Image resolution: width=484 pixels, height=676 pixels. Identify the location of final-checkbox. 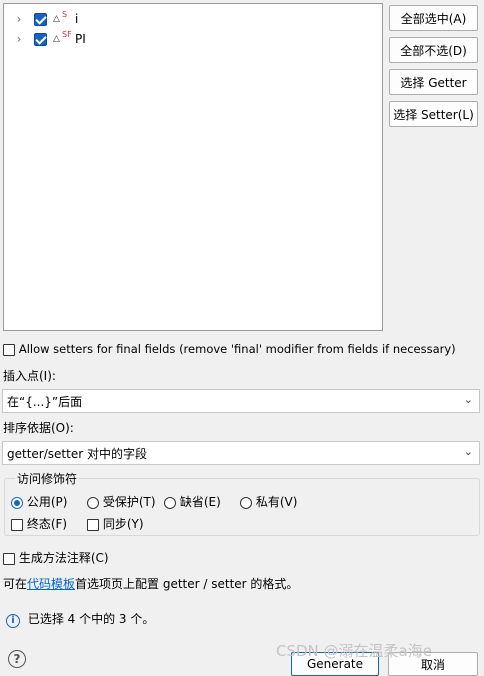
(17, 524).